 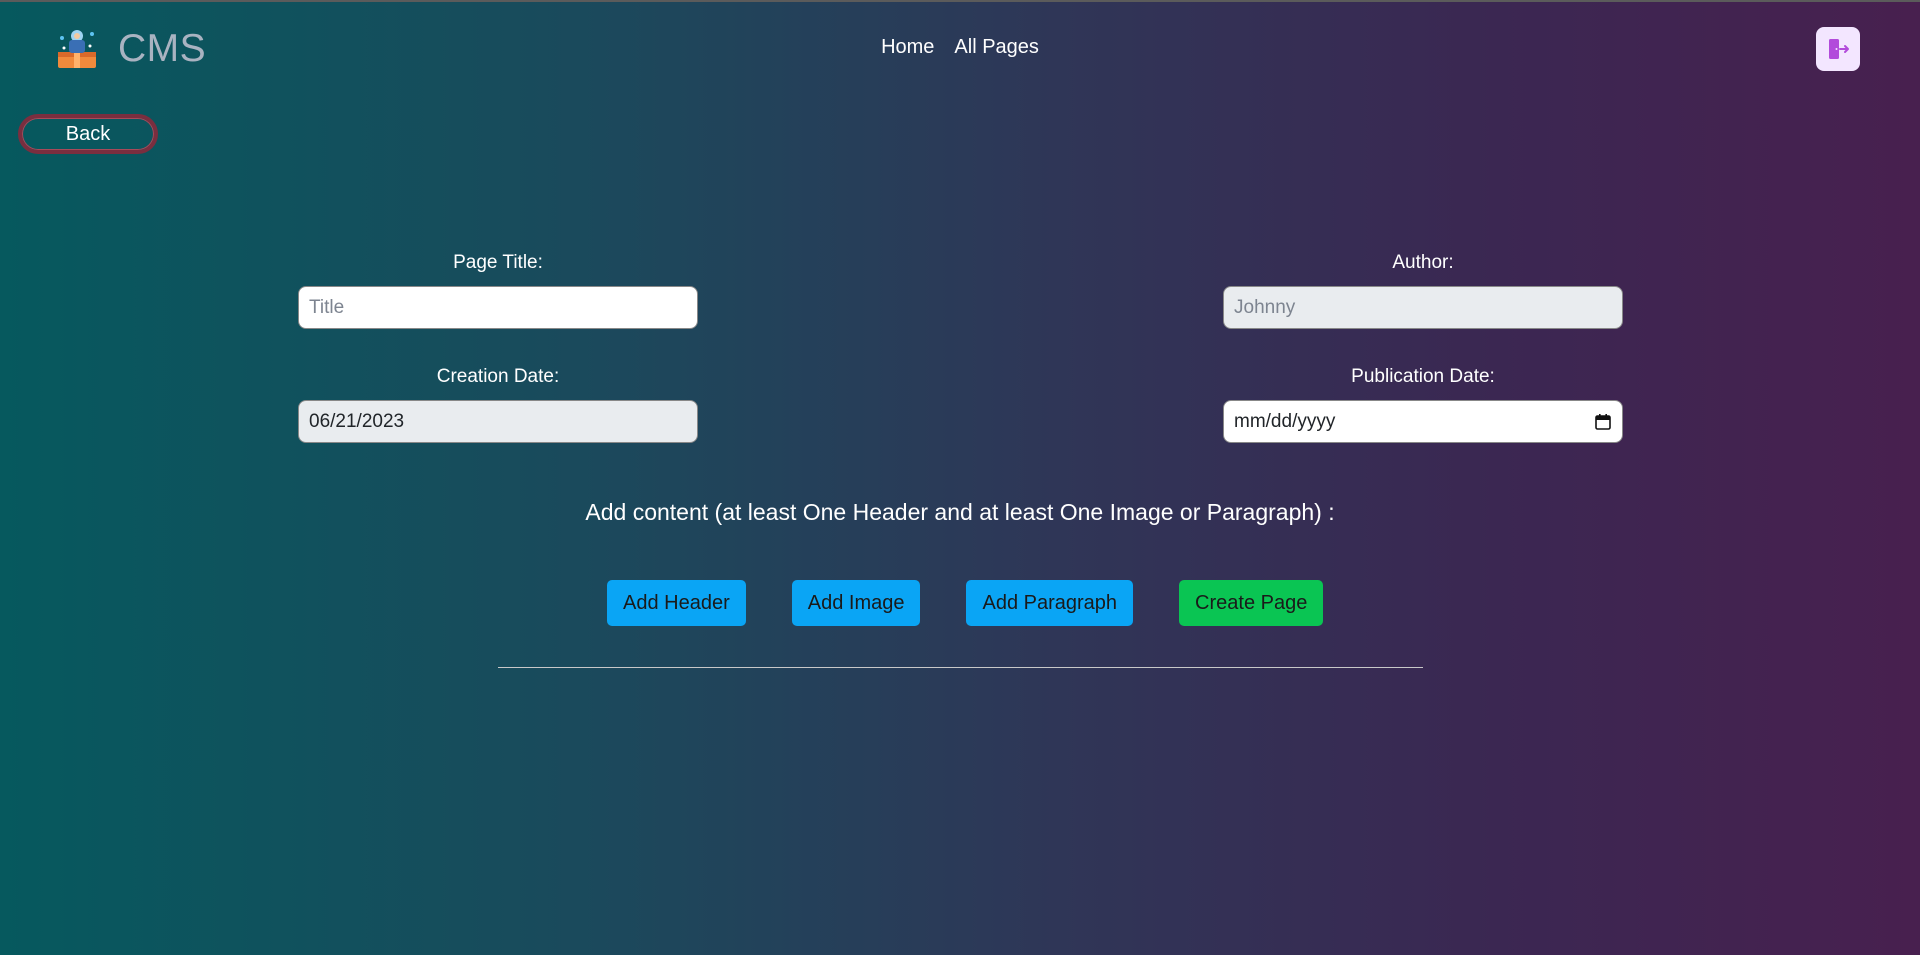 I want to click on author-input: Johnny, so click(x=1423, y=307).